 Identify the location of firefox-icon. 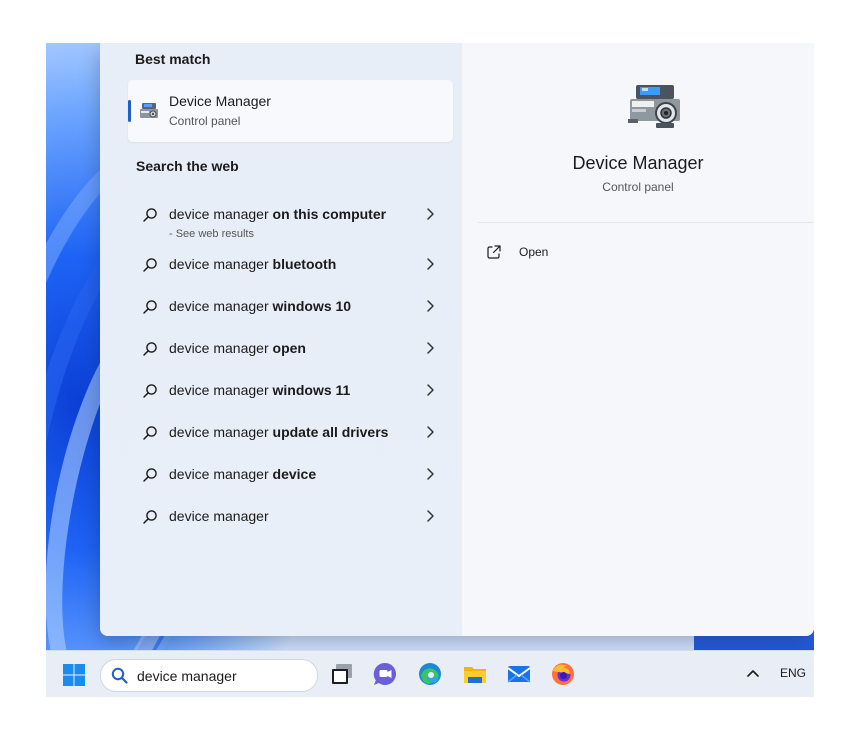
(563, 674).